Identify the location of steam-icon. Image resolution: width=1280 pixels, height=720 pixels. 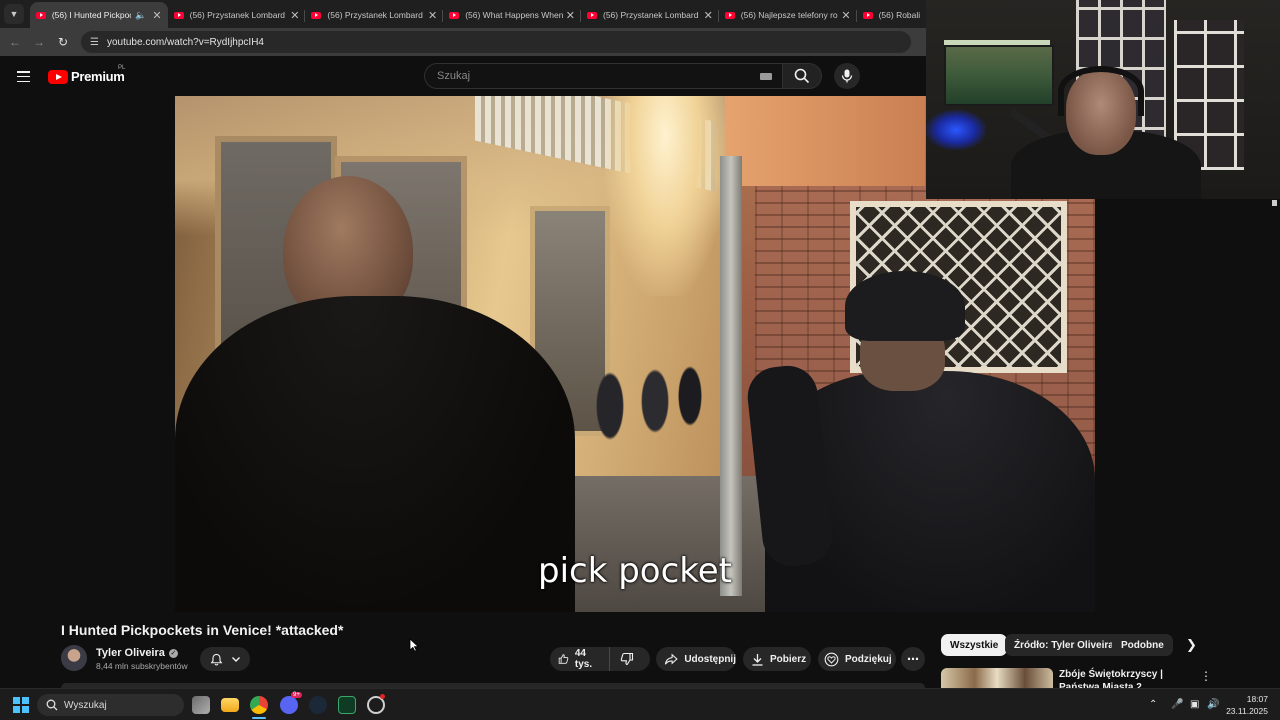
(318, 705).